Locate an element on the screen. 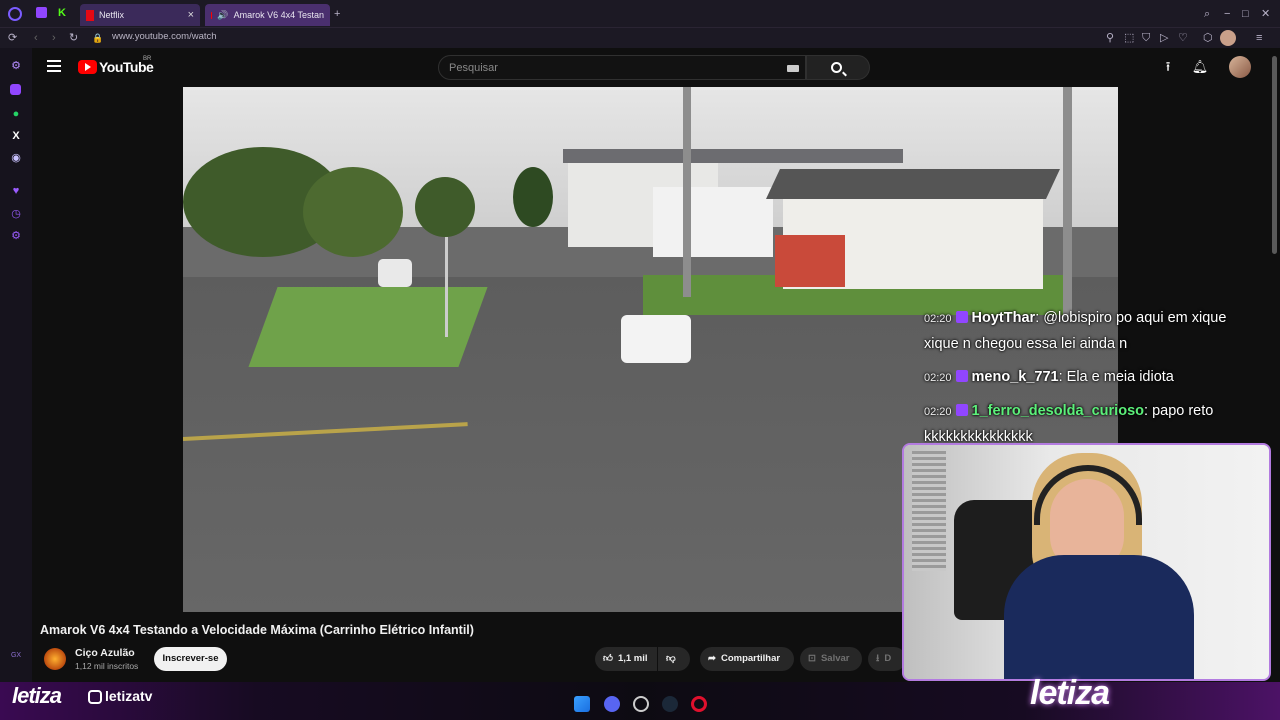 This screenshot has height=720, width=1280. country-code: BR is located at coordinates (147, 59).